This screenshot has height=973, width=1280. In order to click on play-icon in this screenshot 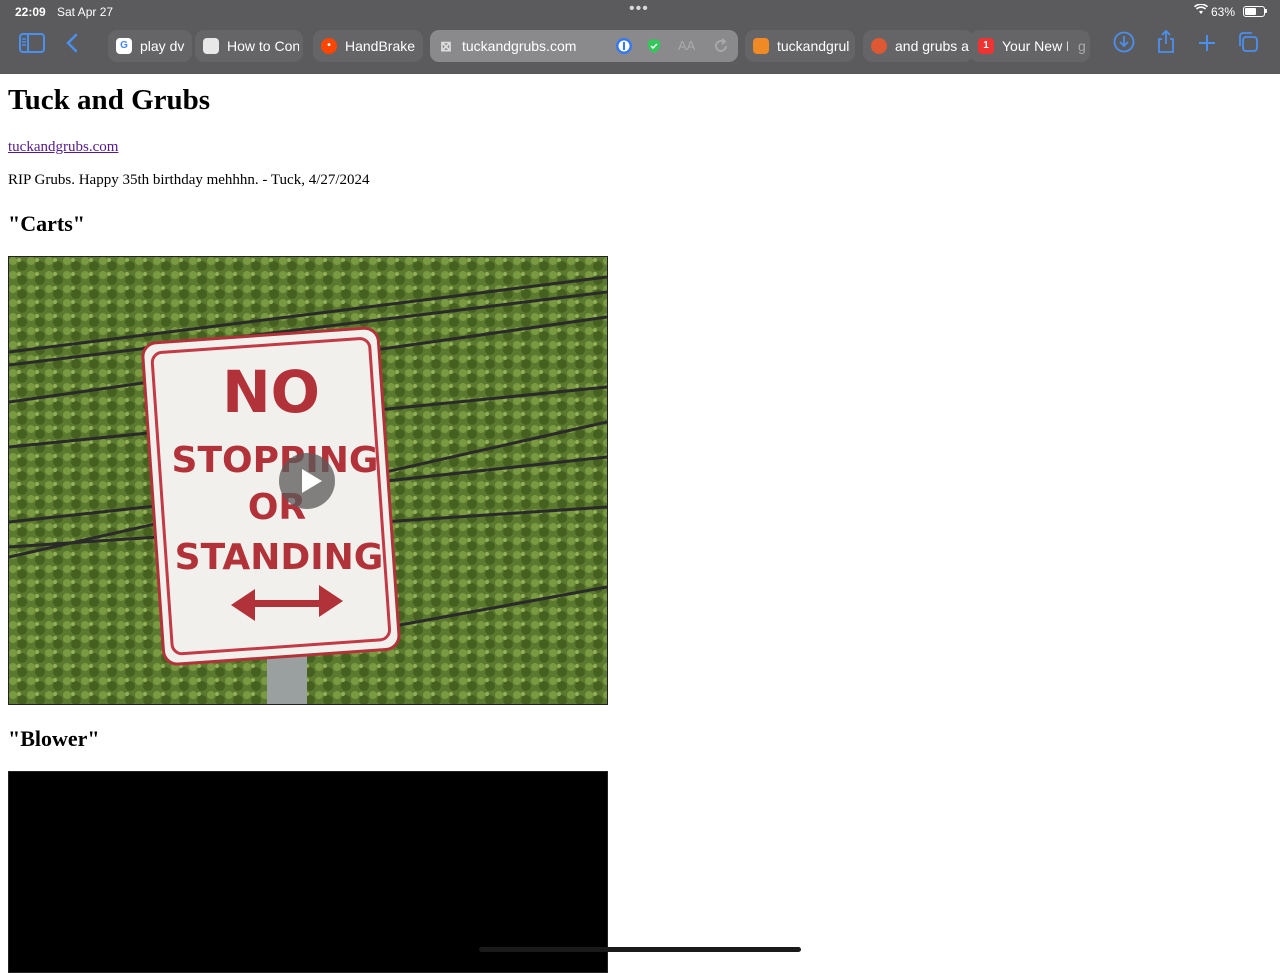, I will do `click(312, 481)`.